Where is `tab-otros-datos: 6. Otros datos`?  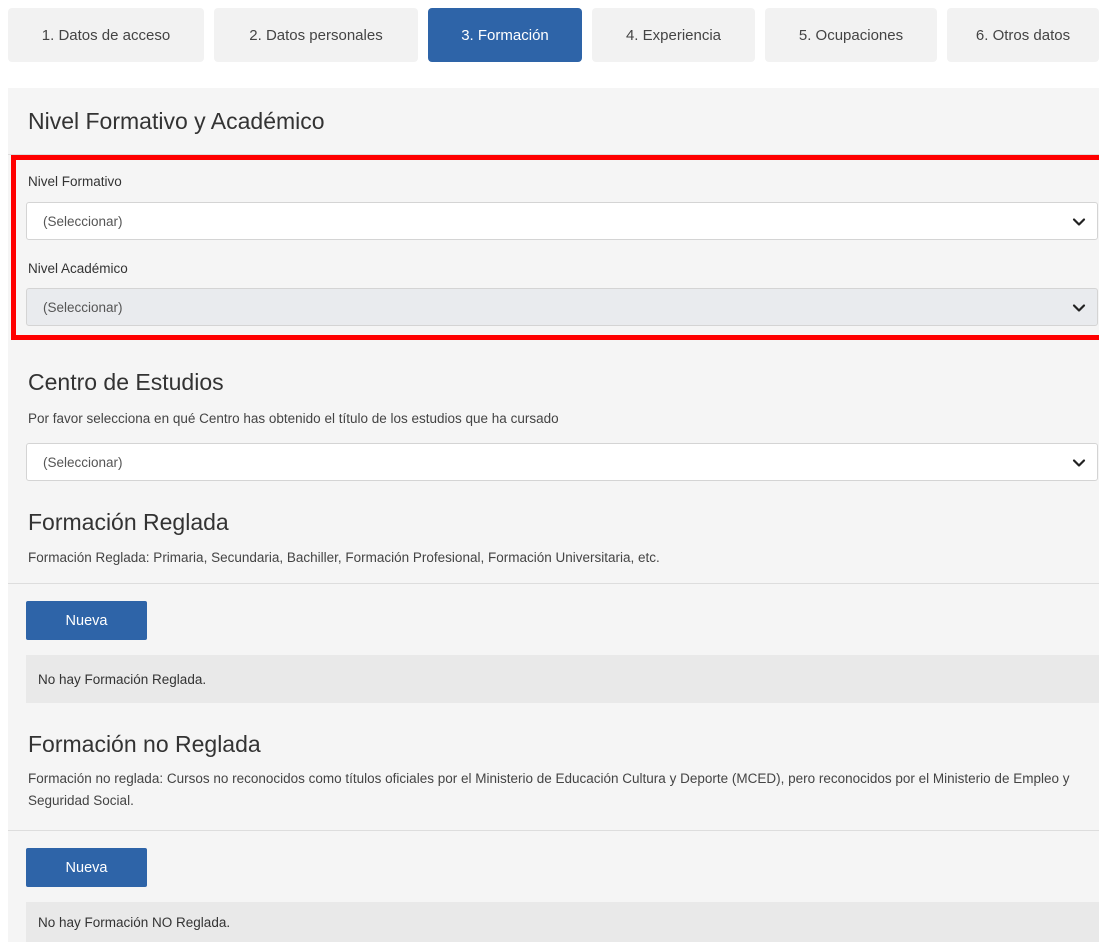
tab-otros-datos: 6. Otros datos is located at coordinates (1023, 35).